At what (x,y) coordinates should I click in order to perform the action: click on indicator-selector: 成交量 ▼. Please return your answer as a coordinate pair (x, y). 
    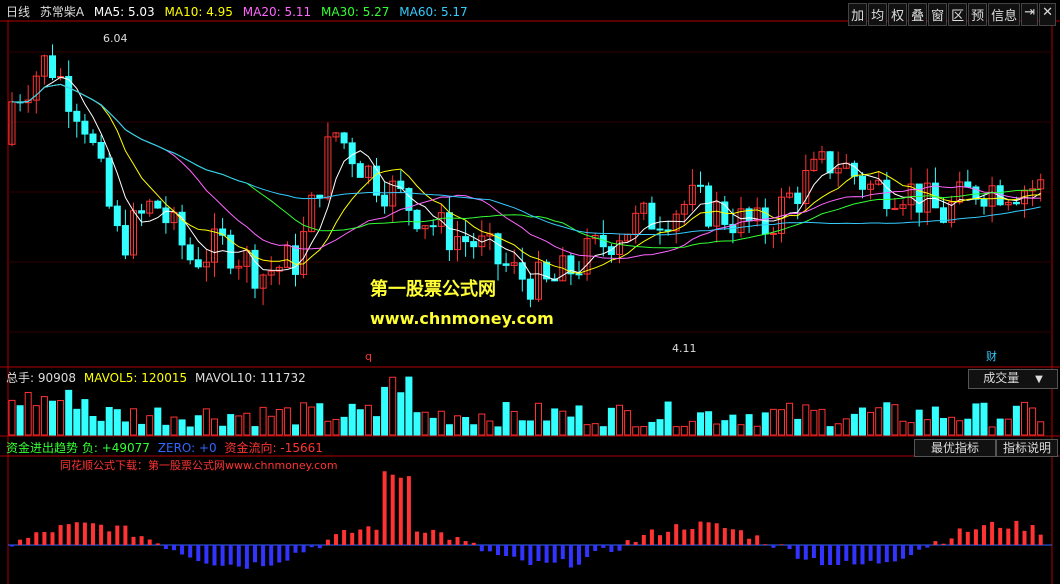
    Looking at the image, I should click on (1013, 379).